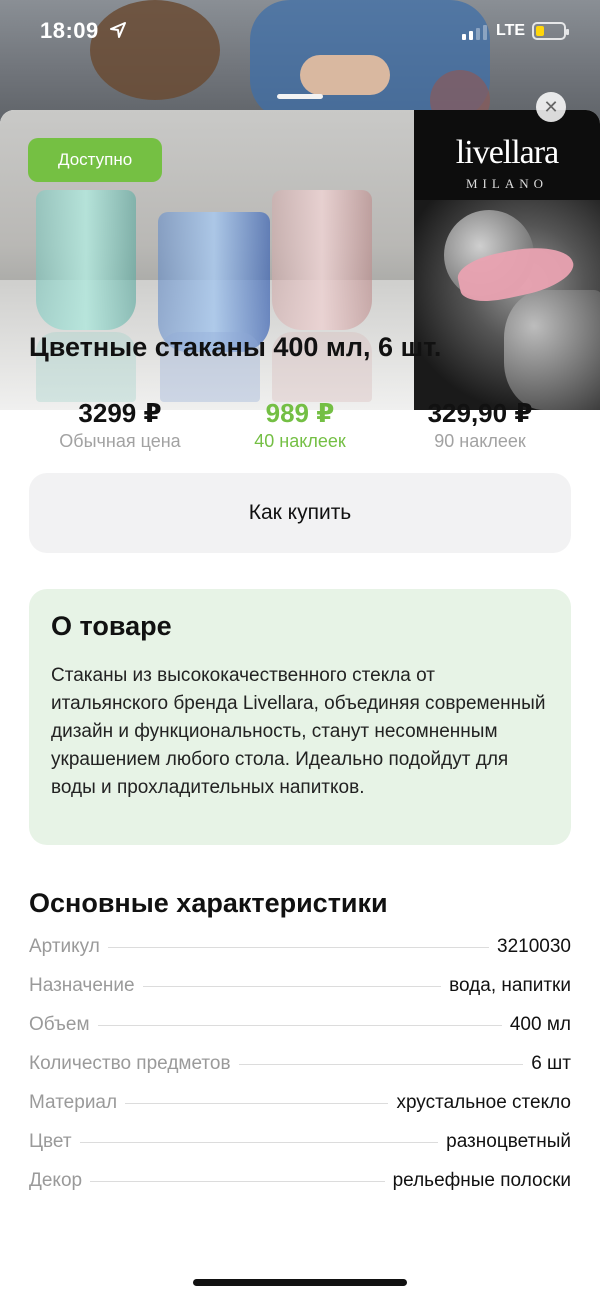 Image resolution: width=600 pixels, height=1298 pixels. Describe the element at coordinates (300, 994) in the screenshot. I see `spec-row: Назначение вода, напитки` at that location.